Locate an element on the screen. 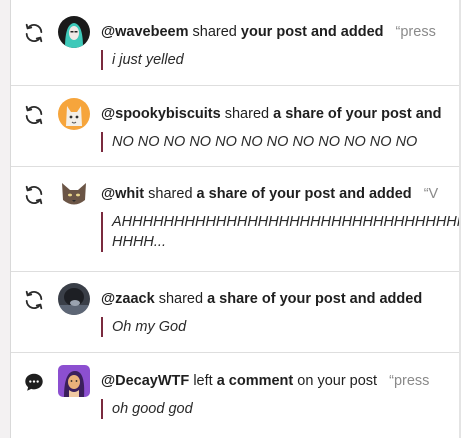 The height and width of the screenshot is (438, 461). post-quote: “V is located at coordinates (431, 194).